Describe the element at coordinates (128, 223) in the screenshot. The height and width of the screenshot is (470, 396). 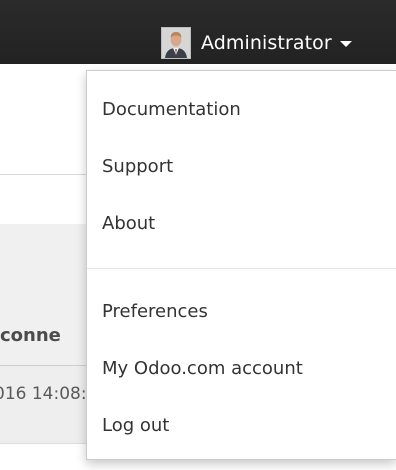
I see `menu-item-about: About` at that location.